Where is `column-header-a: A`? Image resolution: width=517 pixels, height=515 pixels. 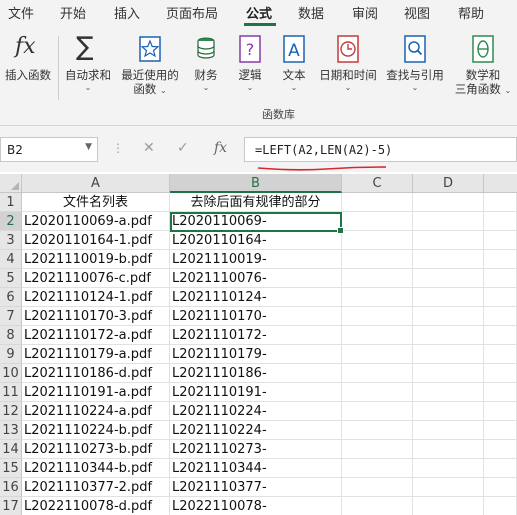 column-header-a: A is located at coordinates (96, 183).